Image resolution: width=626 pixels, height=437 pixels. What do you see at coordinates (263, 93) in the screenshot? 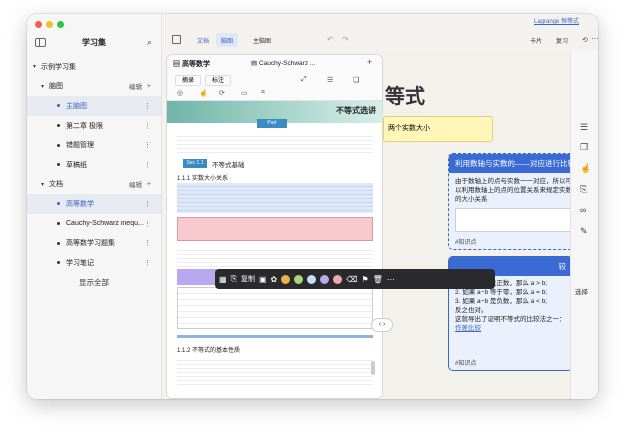
I see `crop-icon: ⌗` at bounding box center [263, 93].